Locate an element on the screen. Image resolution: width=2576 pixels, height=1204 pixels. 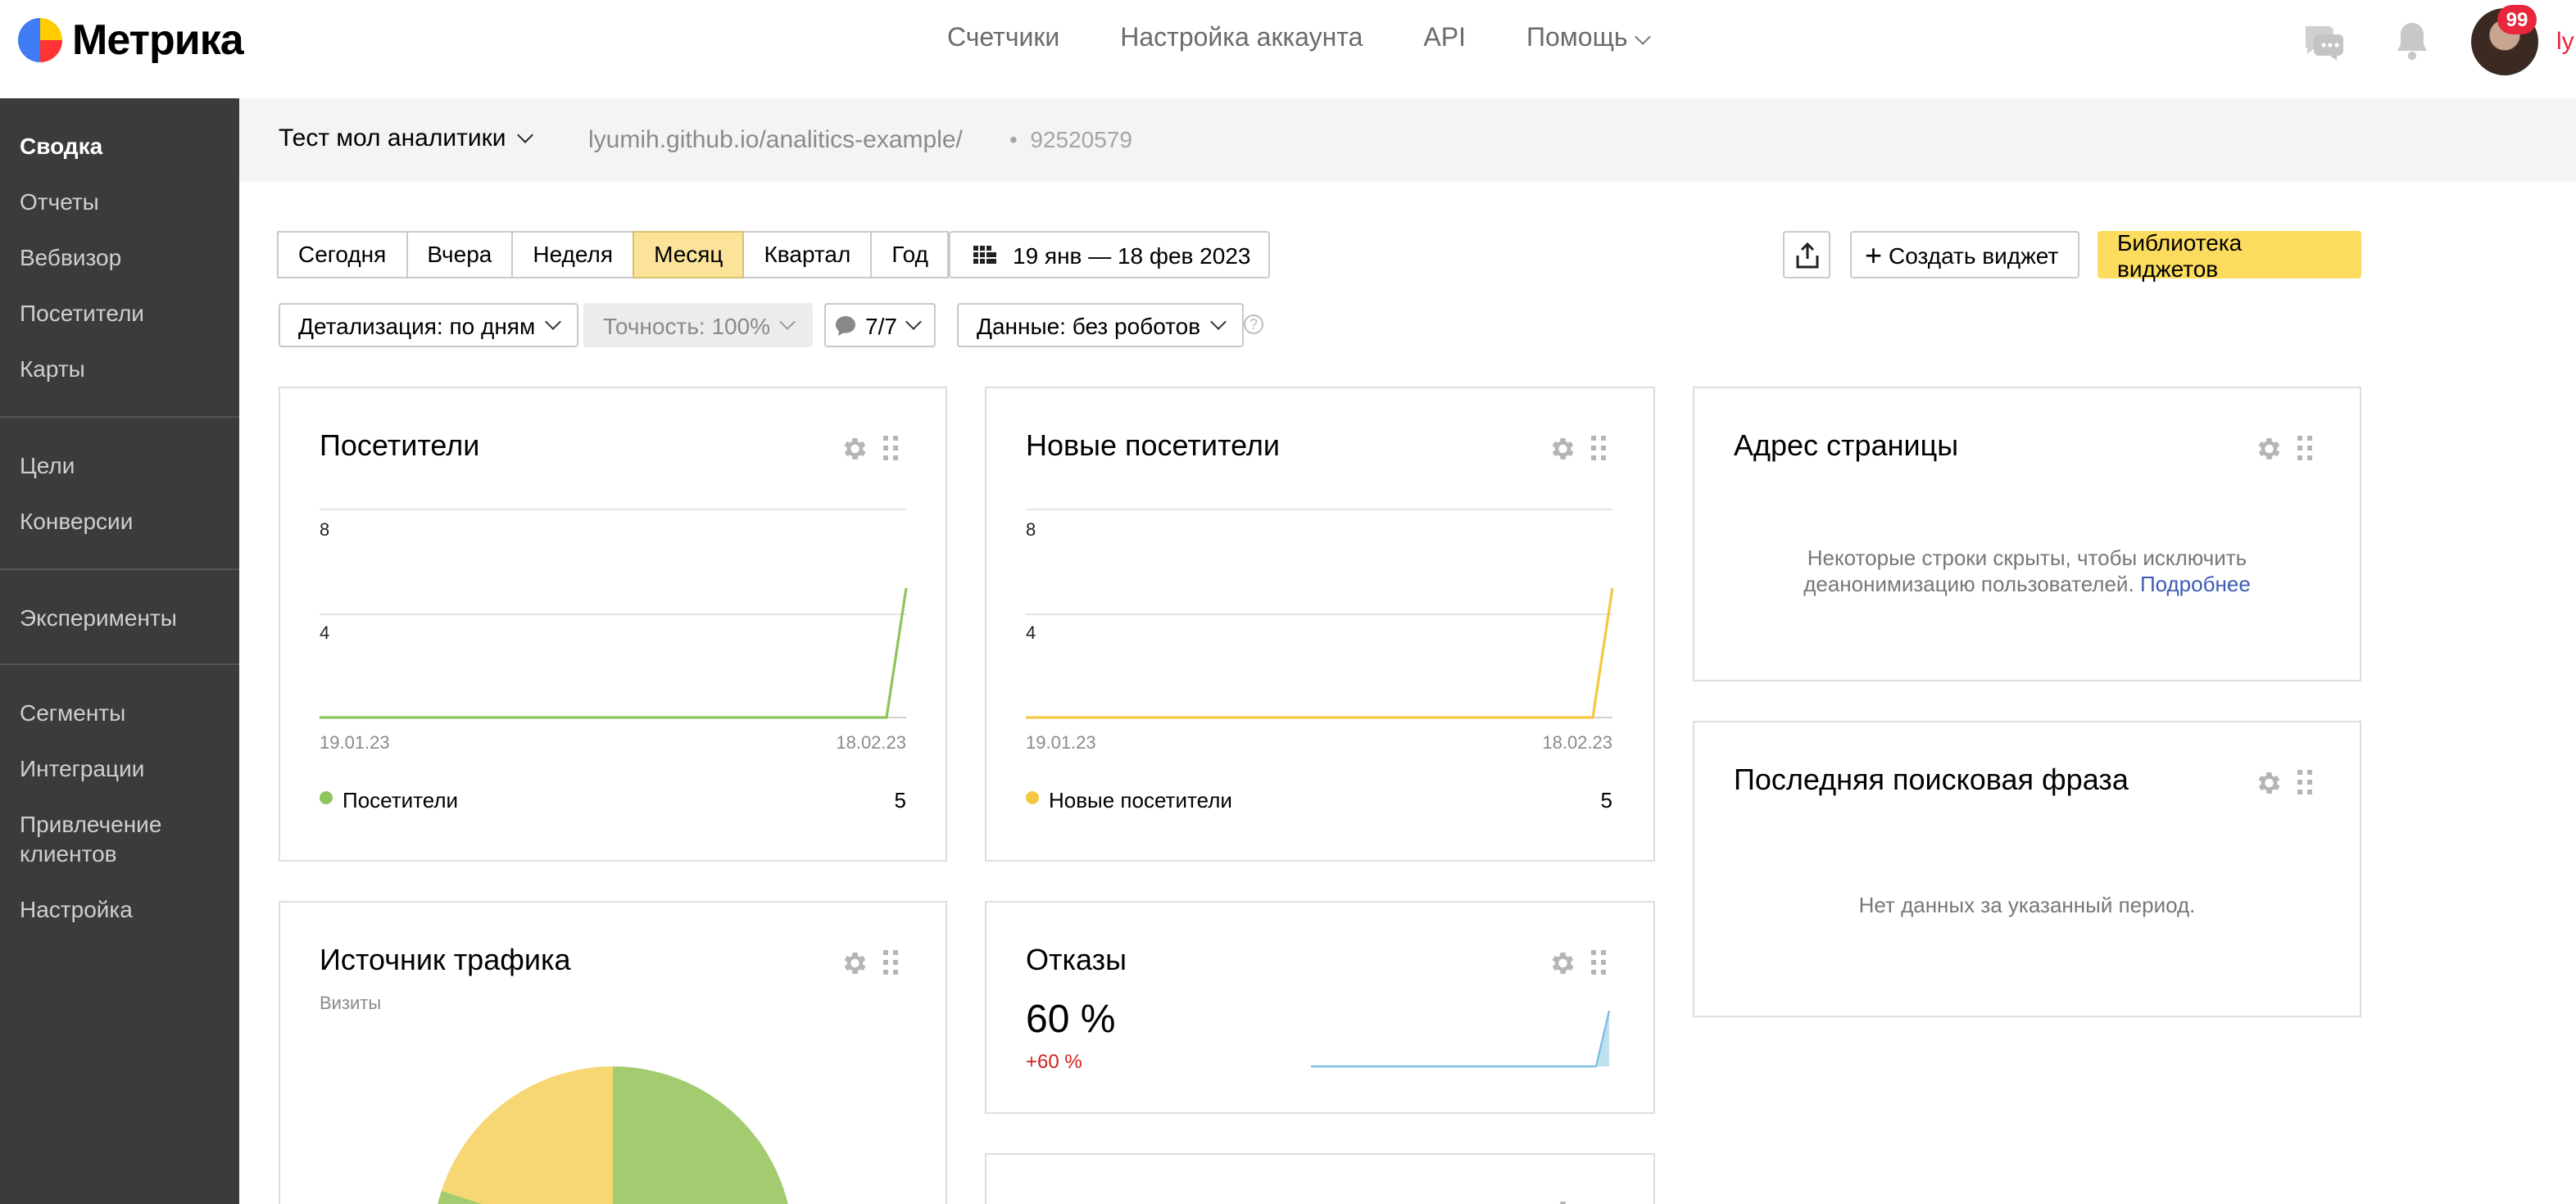
pie-slice-yellow is located at coordinates (527, 1135).